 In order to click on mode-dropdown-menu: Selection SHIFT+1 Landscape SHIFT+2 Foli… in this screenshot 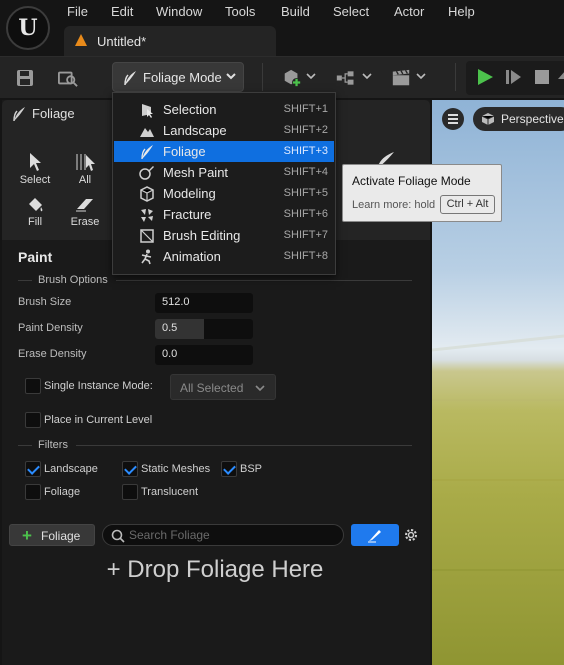, I will do `click(224, 183)`.